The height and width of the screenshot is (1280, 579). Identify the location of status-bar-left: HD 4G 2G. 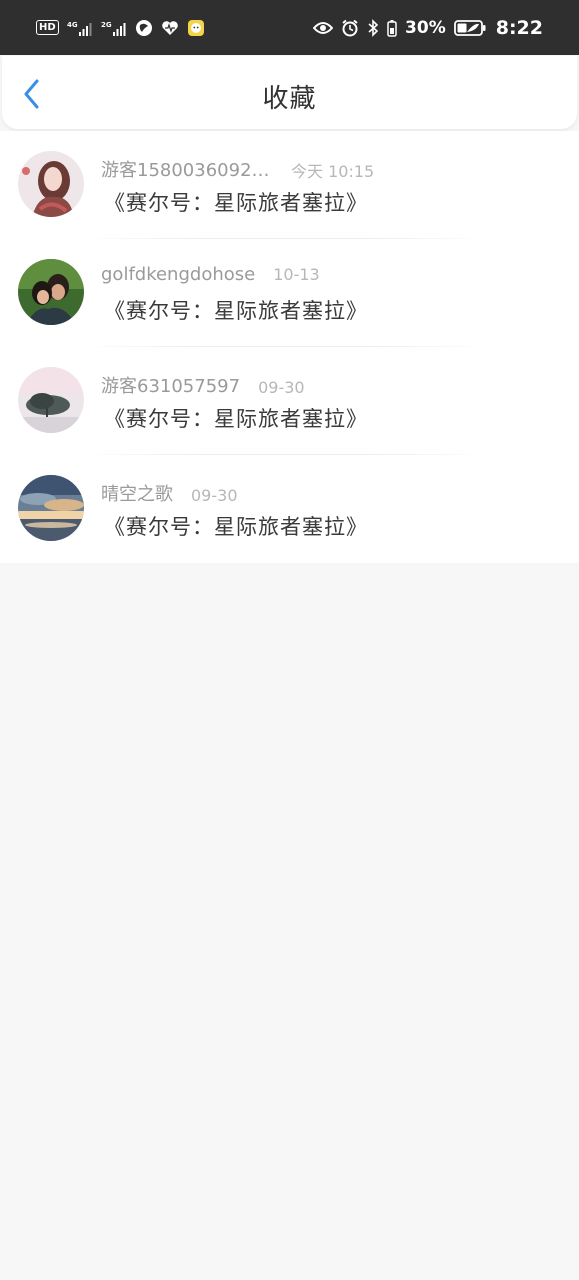
(120, 28).